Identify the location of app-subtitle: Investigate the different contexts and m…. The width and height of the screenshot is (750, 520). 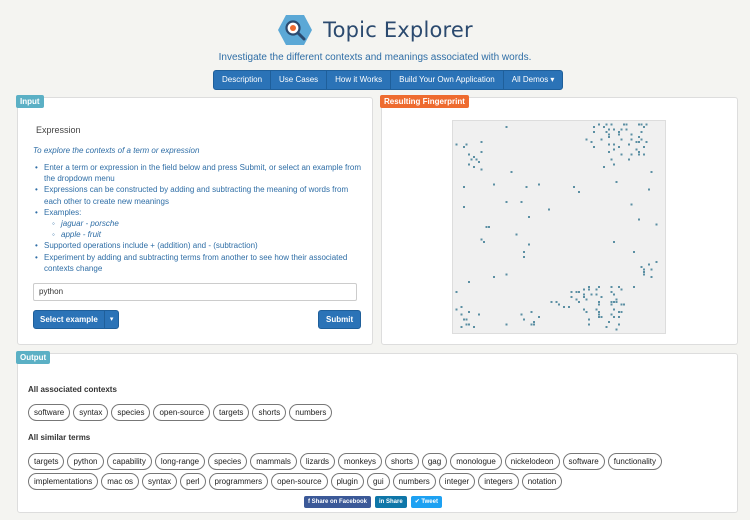
(375, 57).